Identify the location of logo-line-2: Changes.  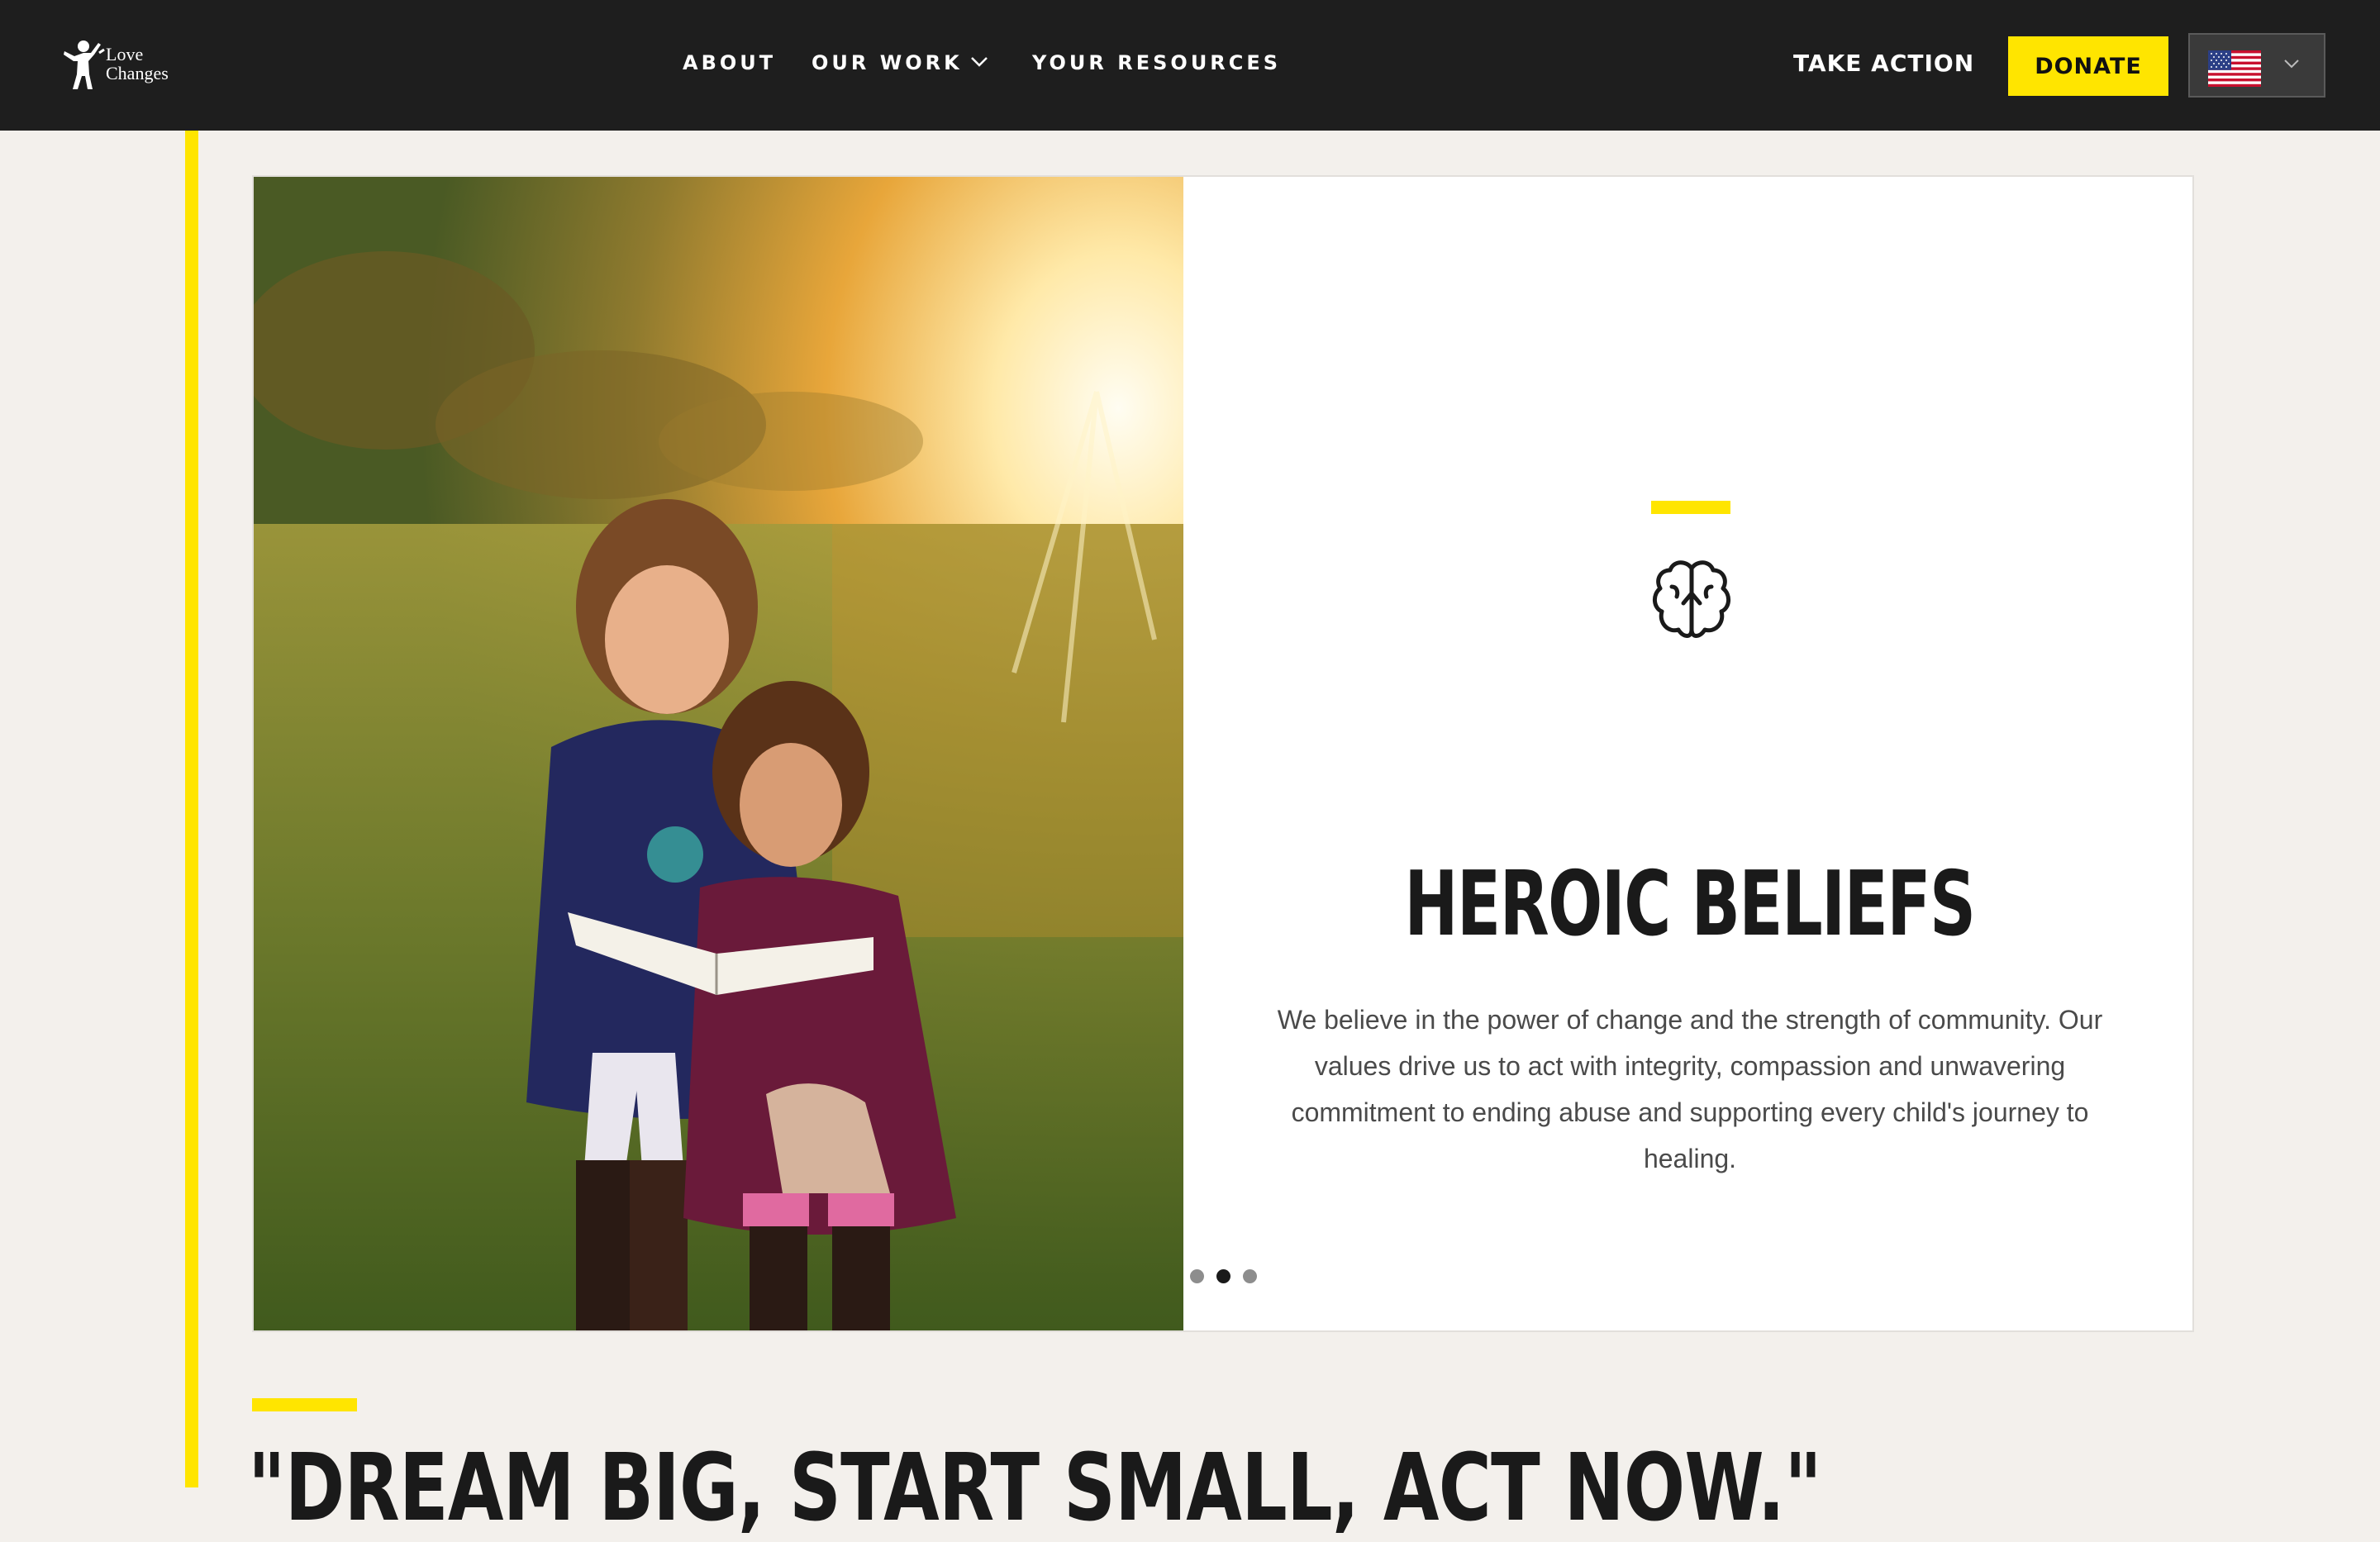
(137, 73).